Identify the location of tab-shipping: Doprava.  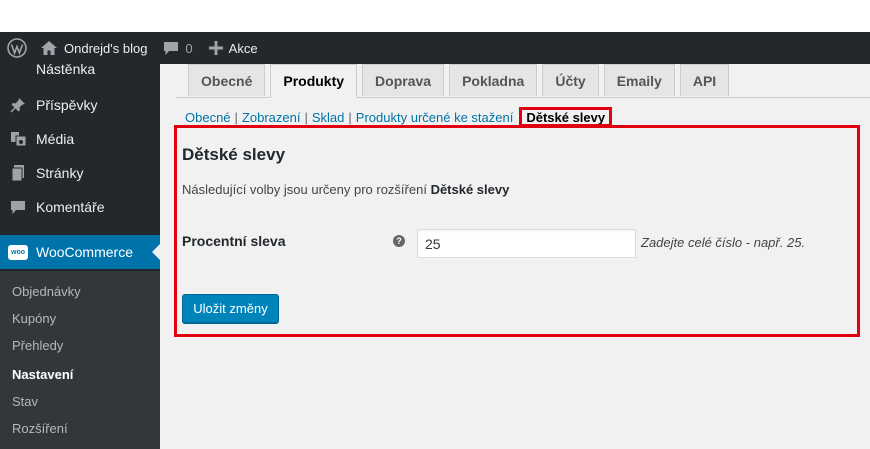
(403, 80).